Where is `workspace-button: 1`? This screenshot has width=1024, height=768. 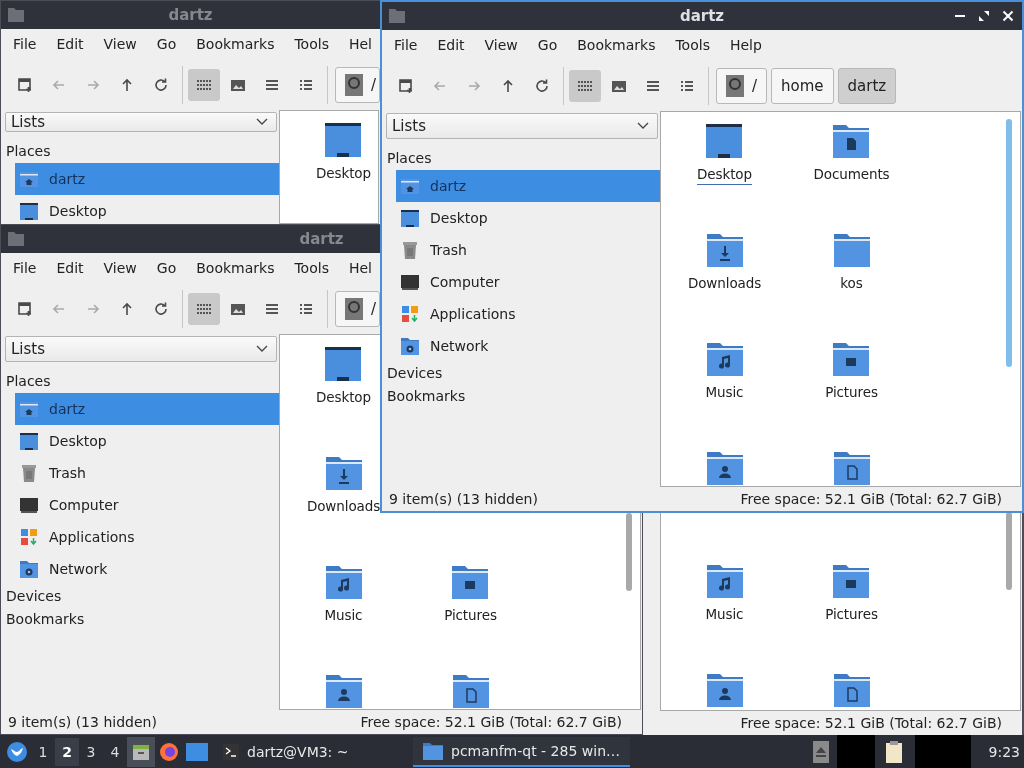
workspace-button: 1 is located at coordinates (43, 751).